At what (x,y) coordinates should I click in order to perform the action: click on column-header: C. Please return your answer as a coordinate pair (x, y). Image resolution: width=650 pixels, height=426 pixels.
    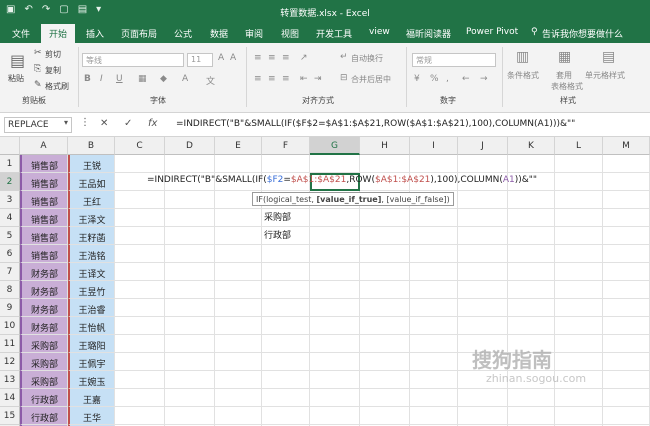
    Looking at the image, I should click on (140, 146).